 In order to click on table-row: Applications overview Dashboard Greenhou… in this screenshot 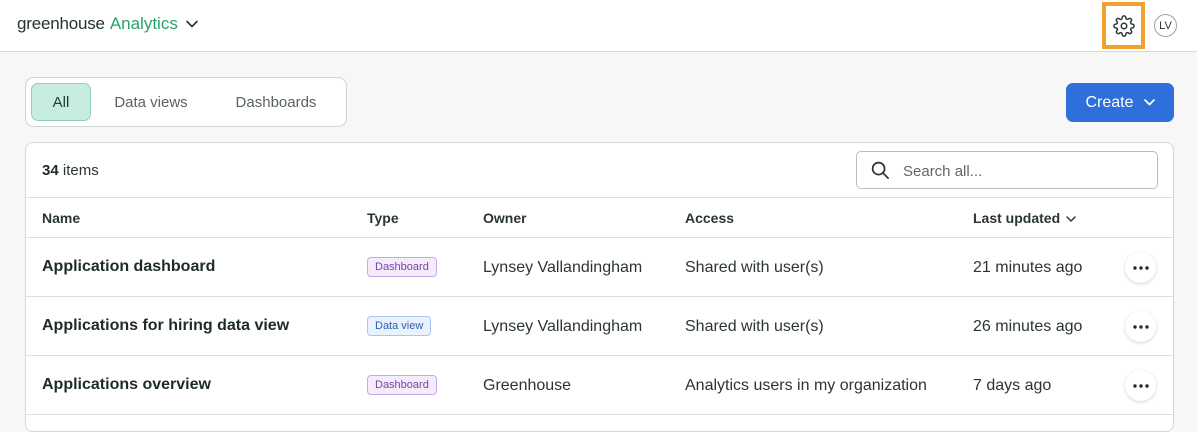, I will do `click(599, 385)`.